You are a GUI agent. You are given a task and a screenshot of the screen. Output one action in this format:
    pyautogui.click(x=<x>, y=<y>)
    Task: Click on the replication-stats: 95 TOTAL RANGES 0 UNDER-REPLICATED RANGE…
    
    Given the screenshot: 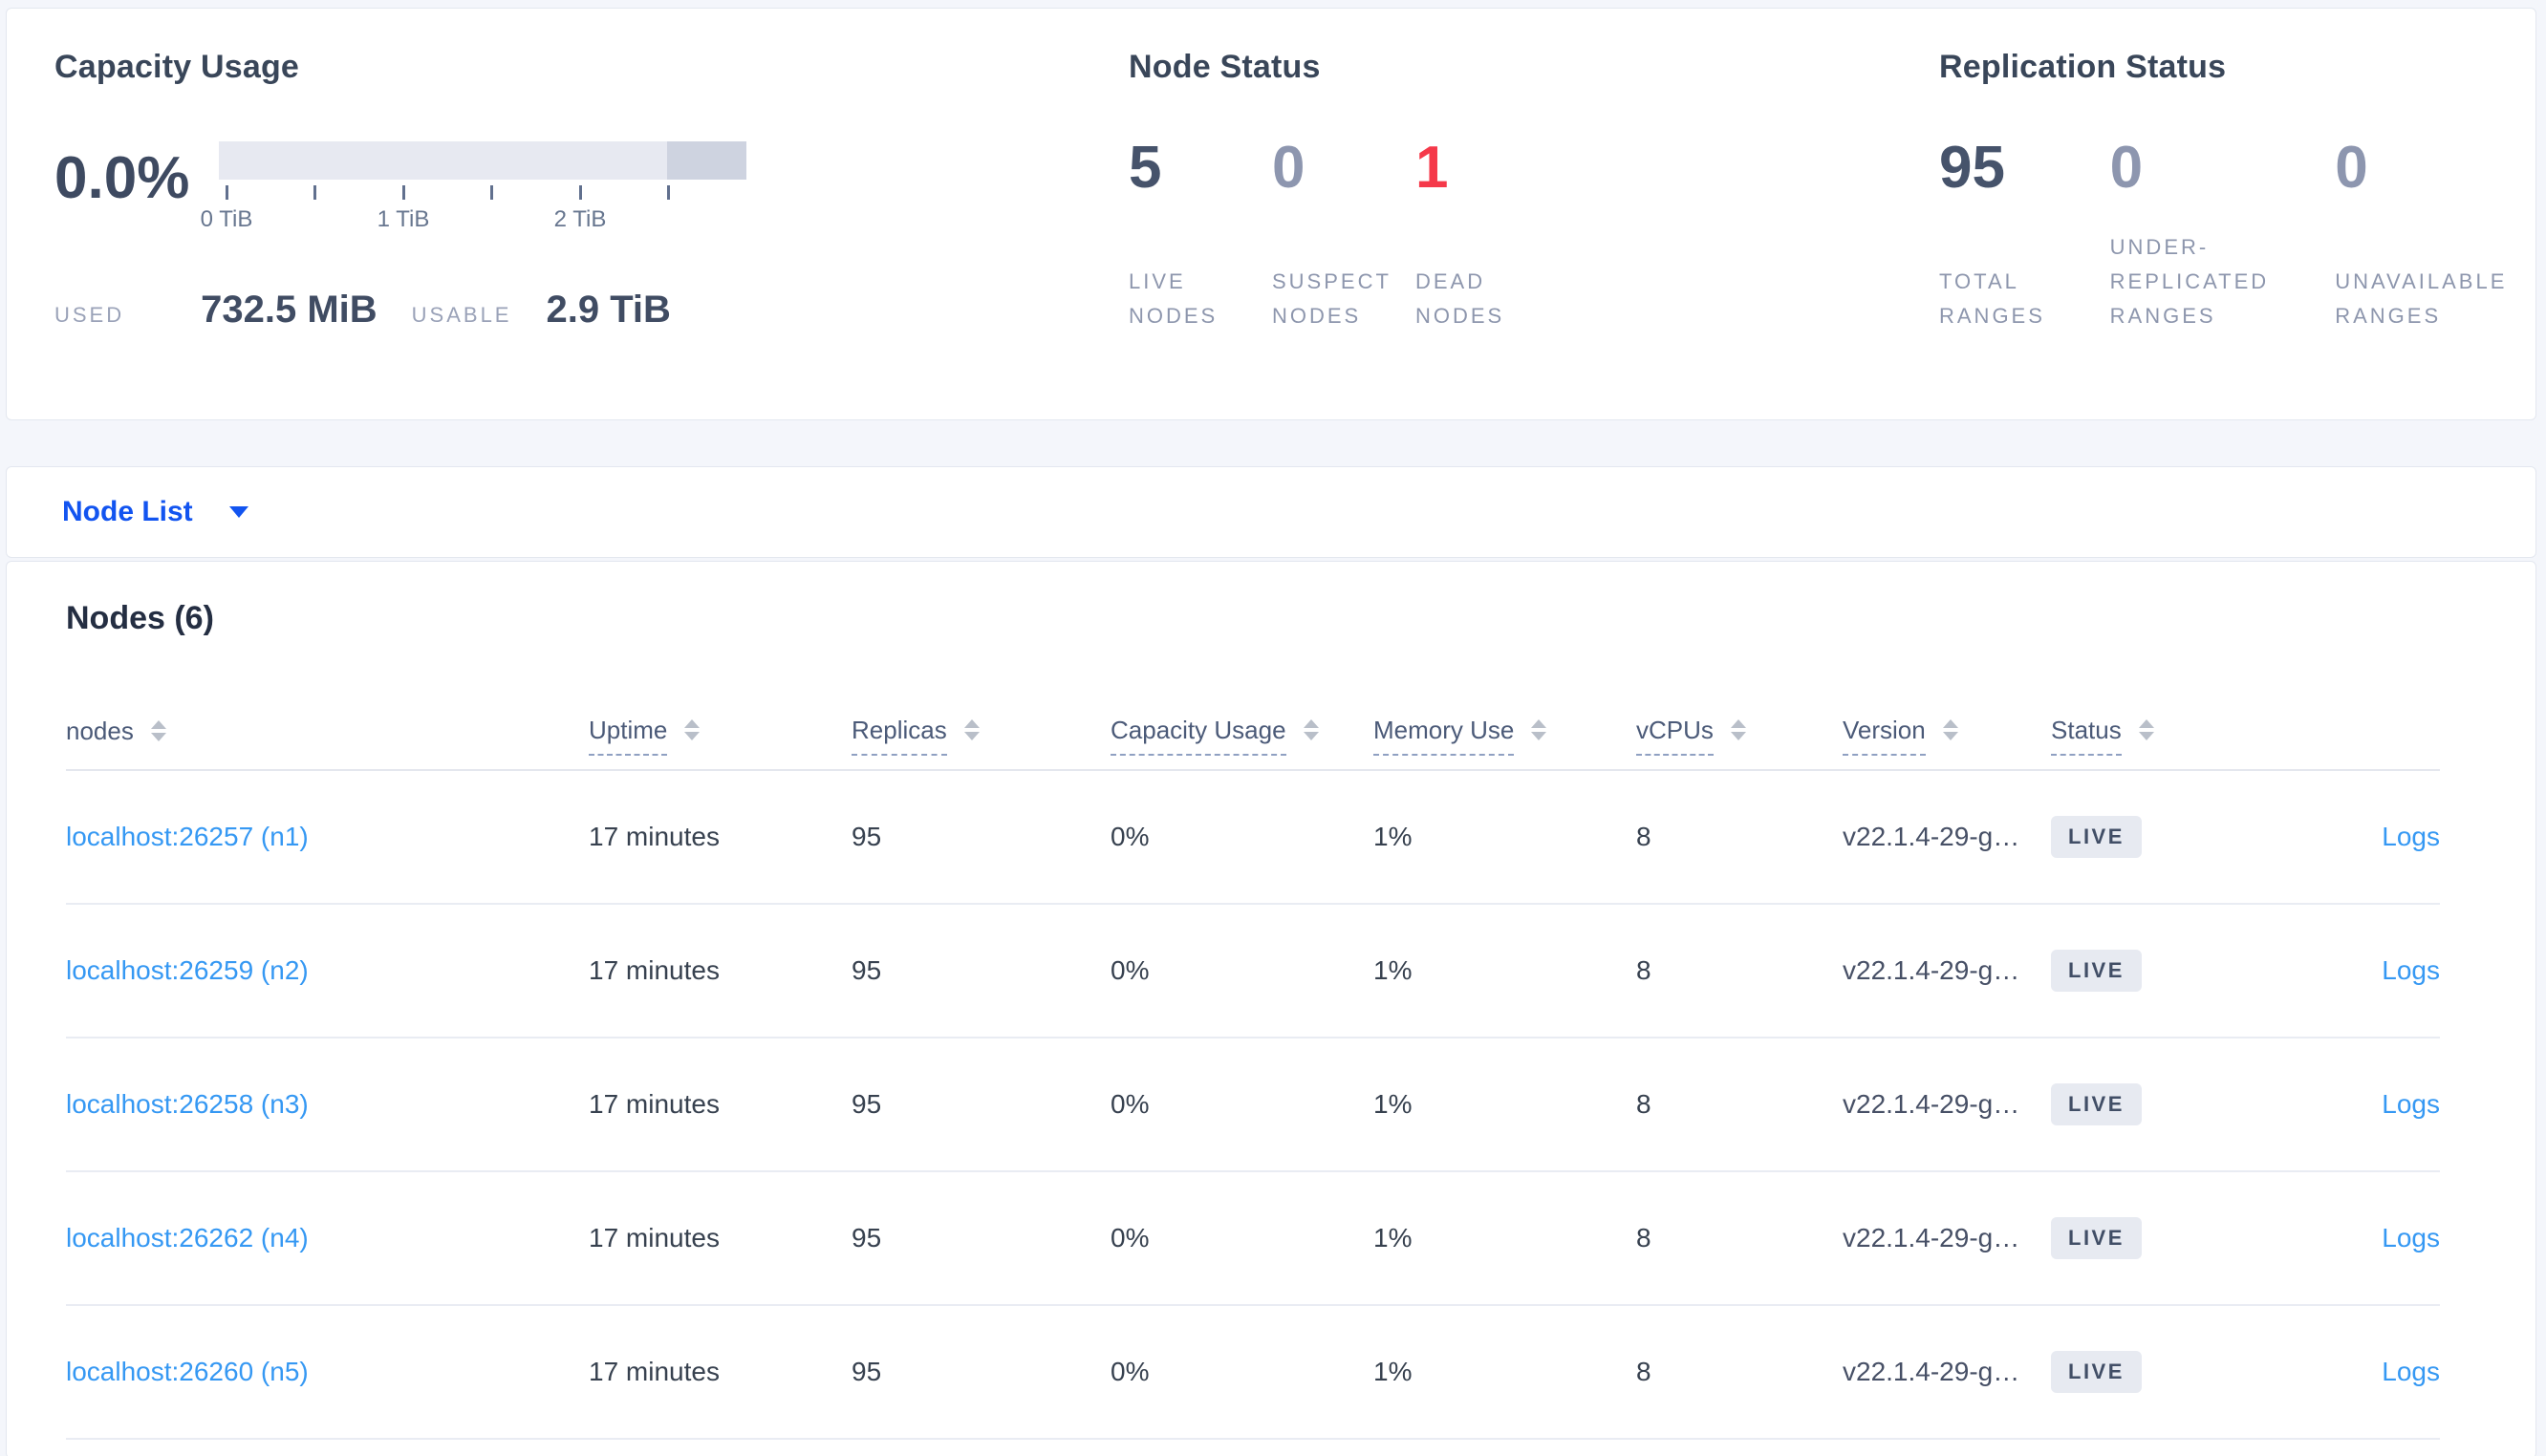 What is the action you would take?
    pyautogui.click(x=2242, y=234)
    